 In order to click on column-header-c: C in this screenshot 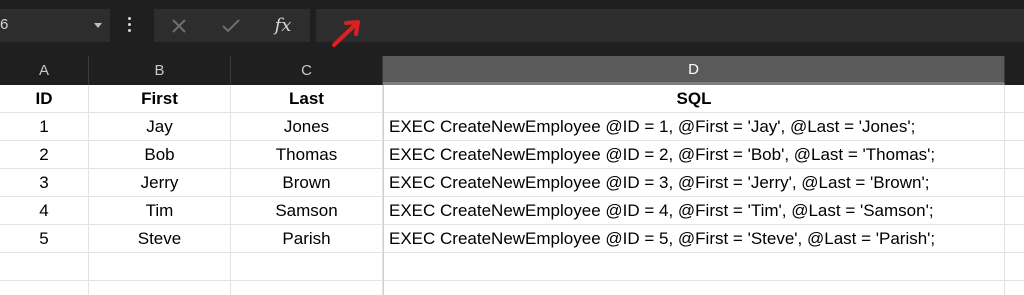, I will do `click(307, 70)`.